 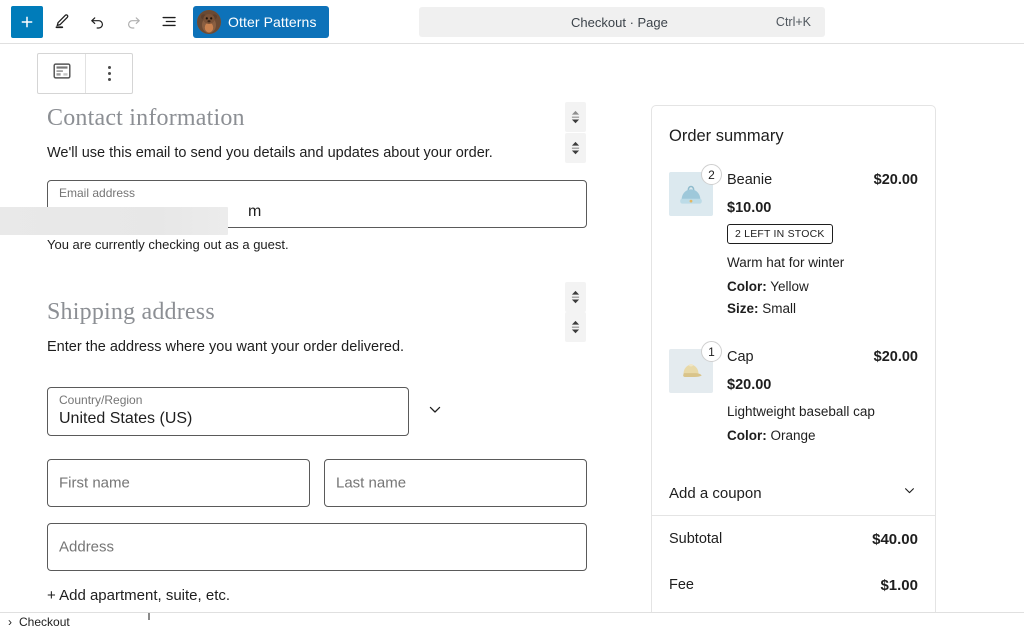 What do you see at coordinates (575, 327) in the screenshot?
I see `block-mover-shipping-description` at bounding box center [575, 327].